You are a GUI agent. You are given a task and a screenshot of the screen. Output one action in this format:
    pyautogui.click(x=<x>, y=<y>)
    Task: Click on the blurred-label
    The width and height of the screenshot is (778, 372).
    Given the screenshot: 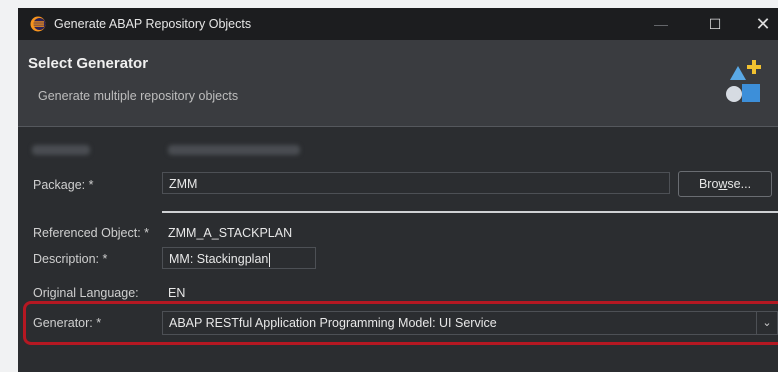 What is the action you would take?
    pyautogui.click(x=61, y=150)
    